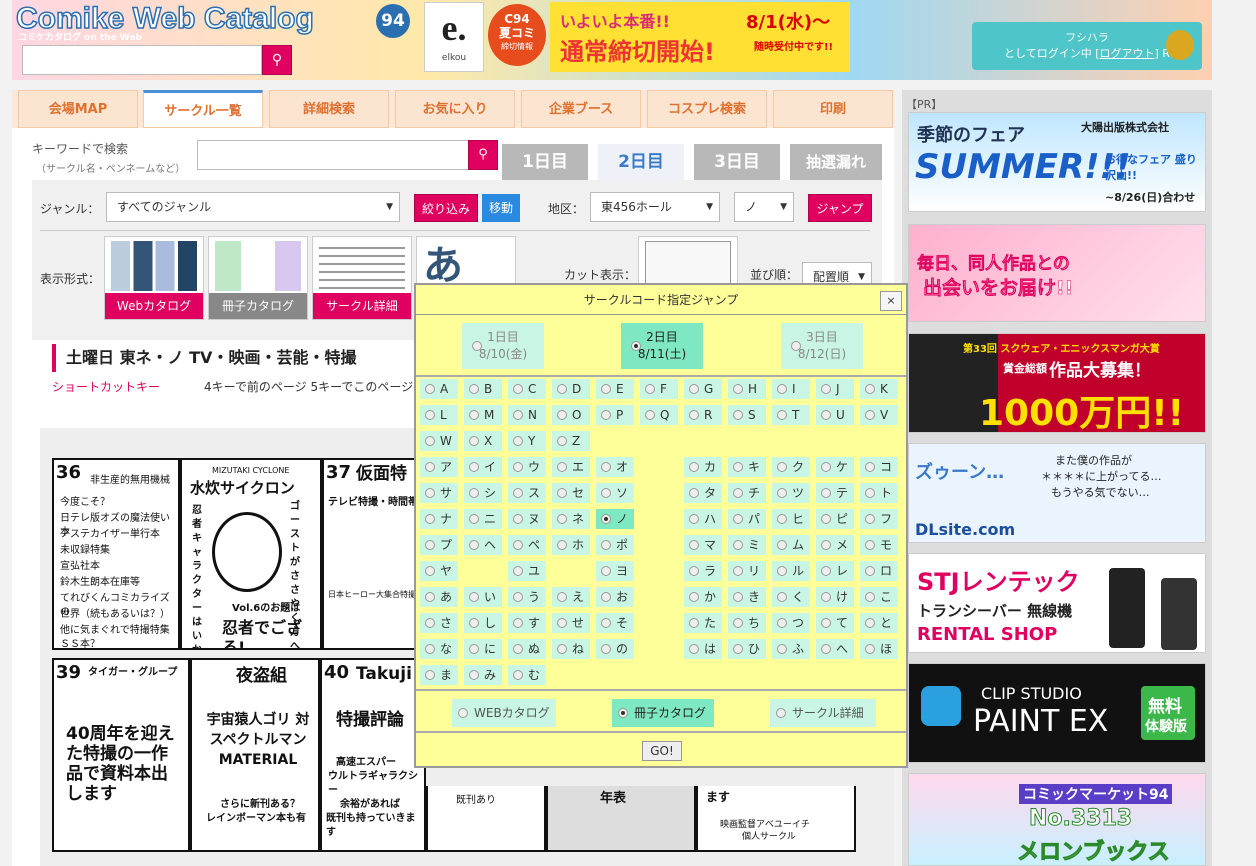 The image size is (1256, 866). Describe the element at coordinates (747, 571) in the screenshot. I see `block-code-option: リ` at that location.